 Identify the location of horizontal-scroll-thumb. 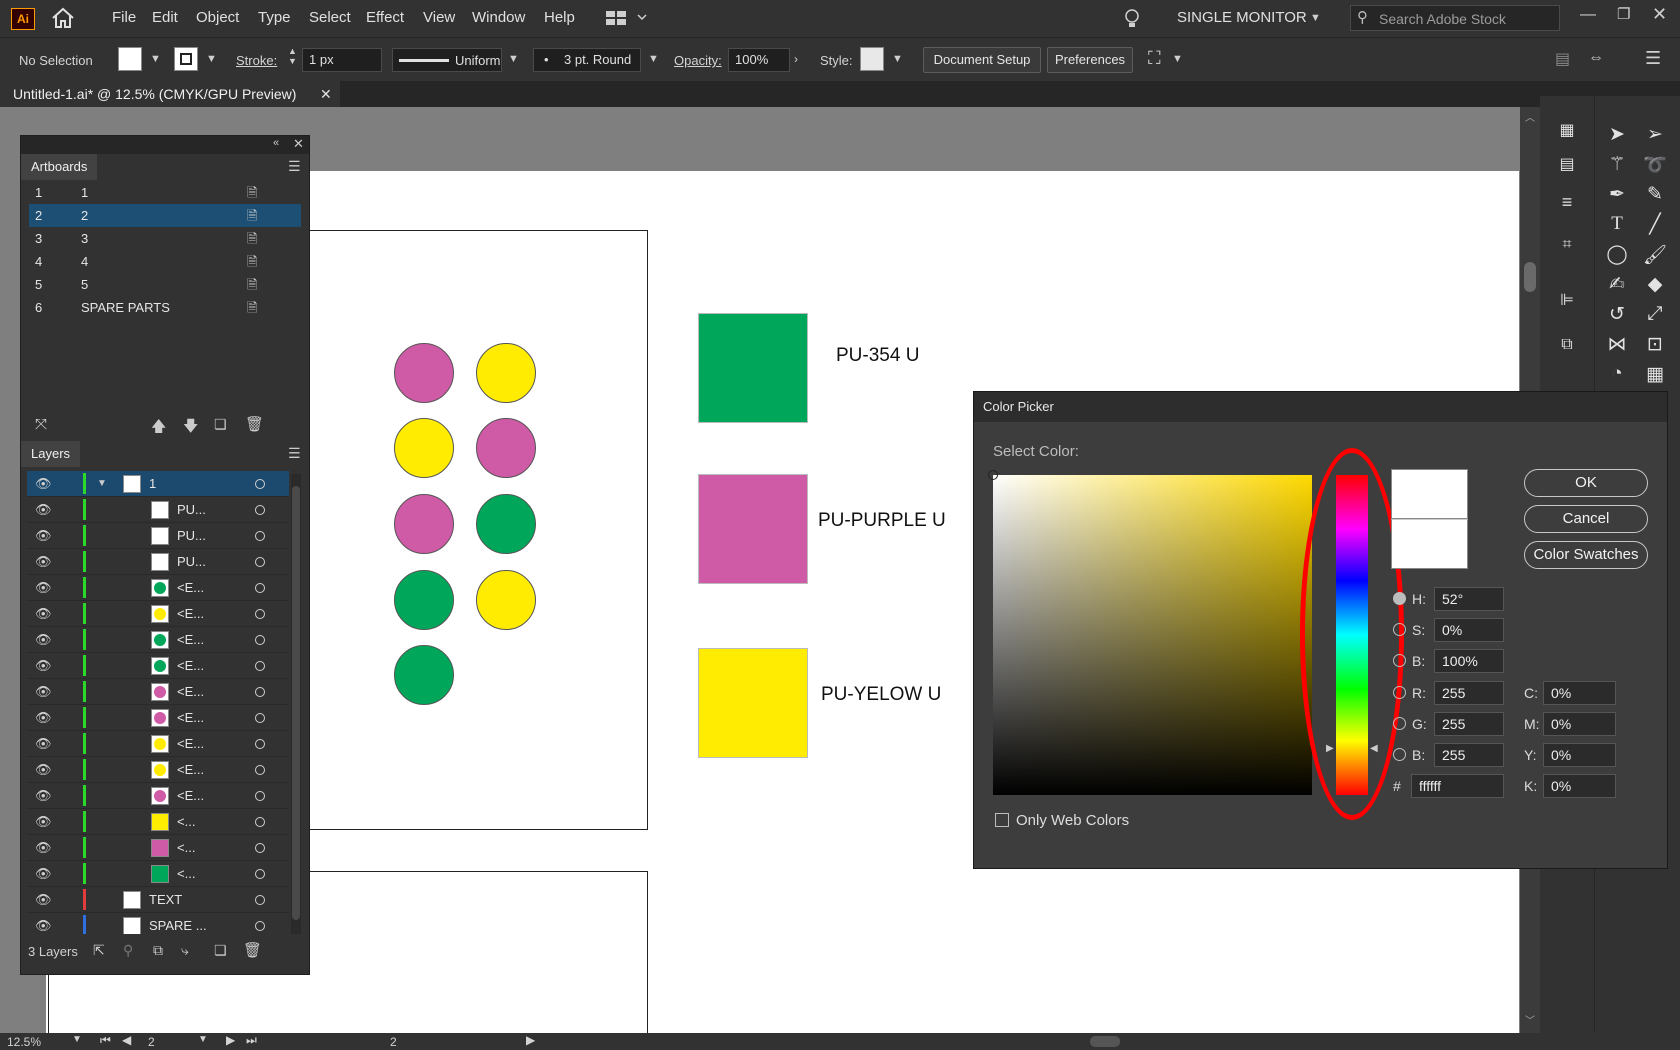
(1105, 1041).